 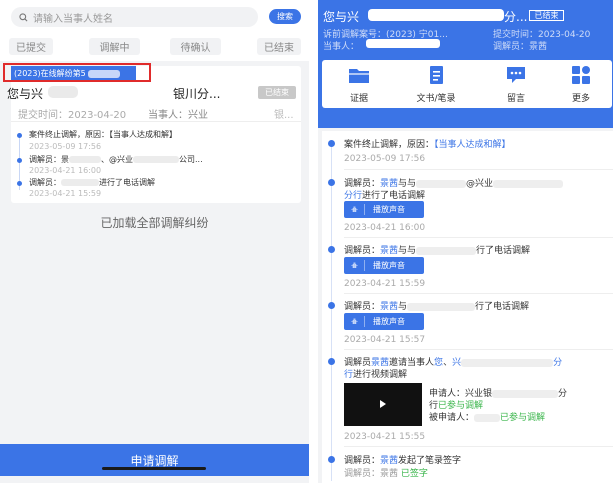 What do you see at coordinates (359, 84) in the screenshot?
I see `func-evidence: 证据` at bounding box center [359, 84].